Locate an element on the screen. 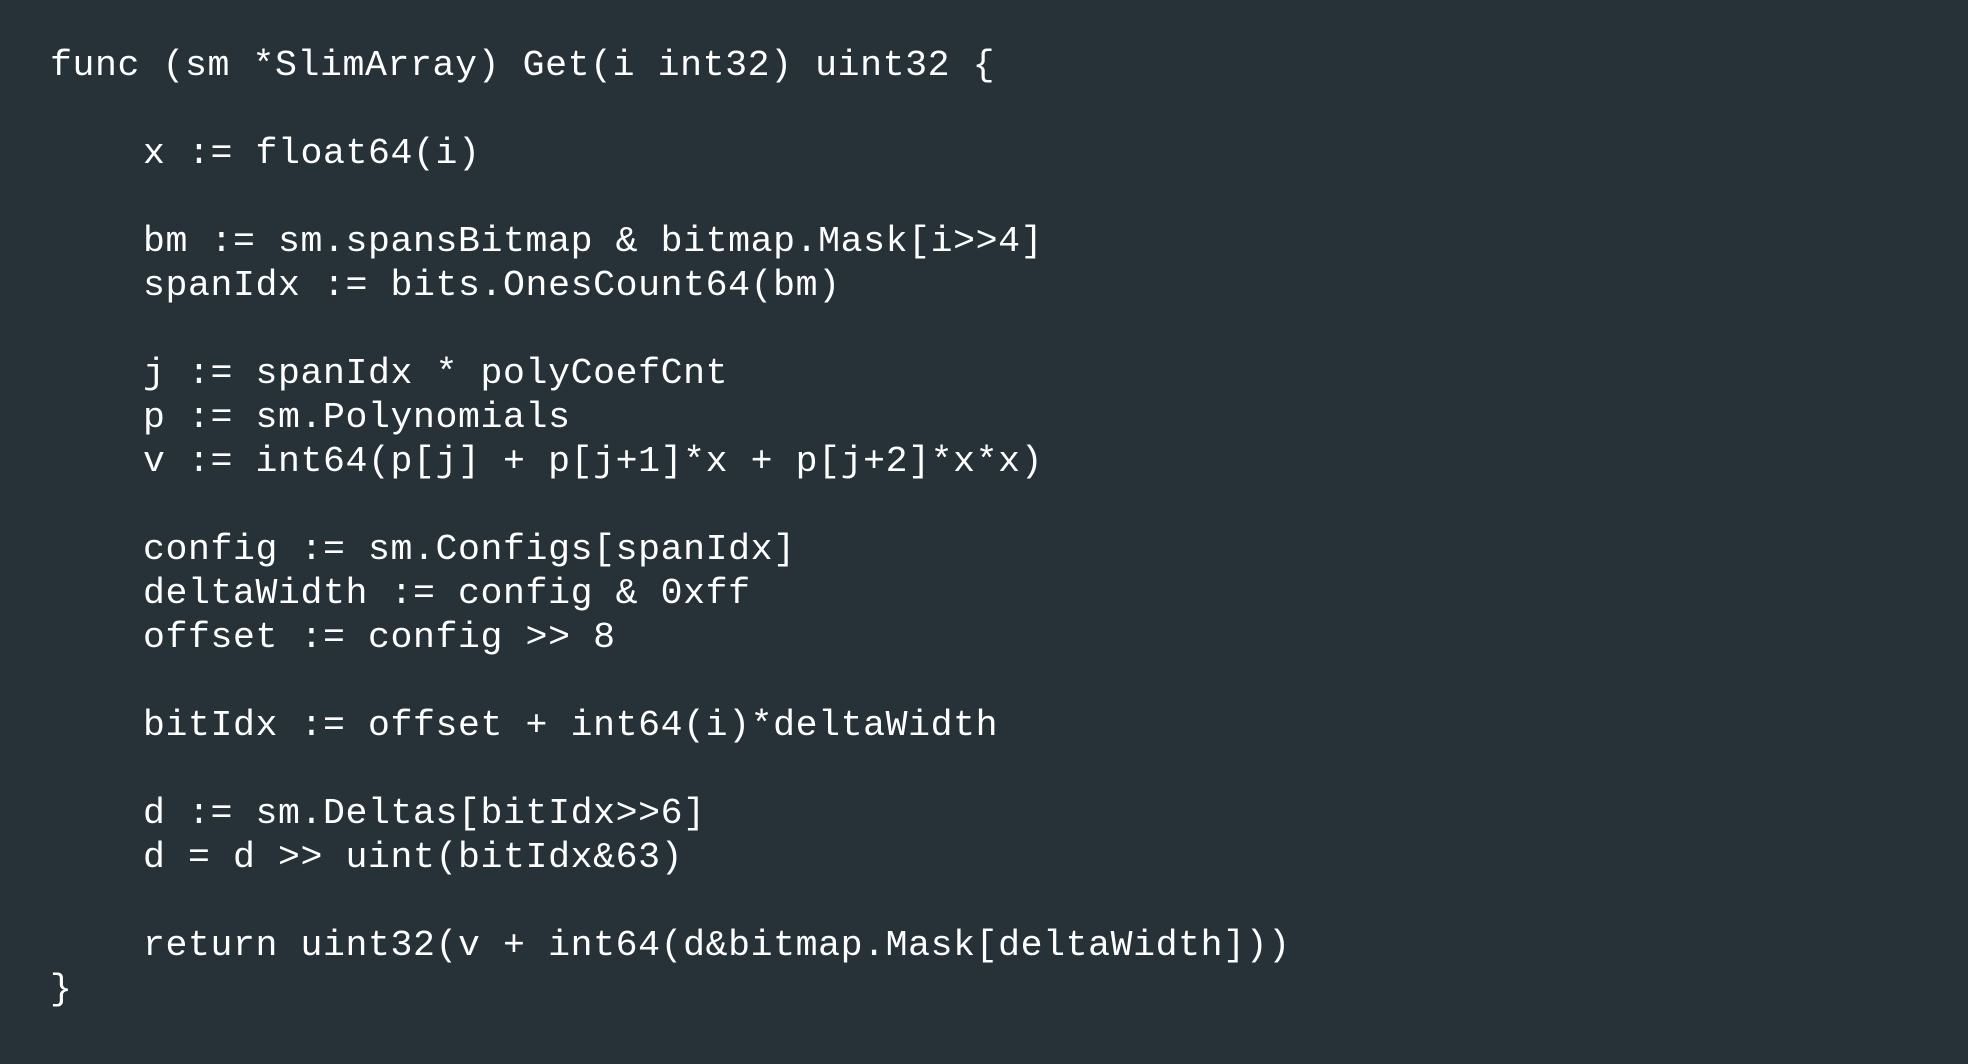 The height and width of the screenshot is (1064, 1968). code-line-offset-assign: offset := config >> 8 is located at coordinates (379, 637).